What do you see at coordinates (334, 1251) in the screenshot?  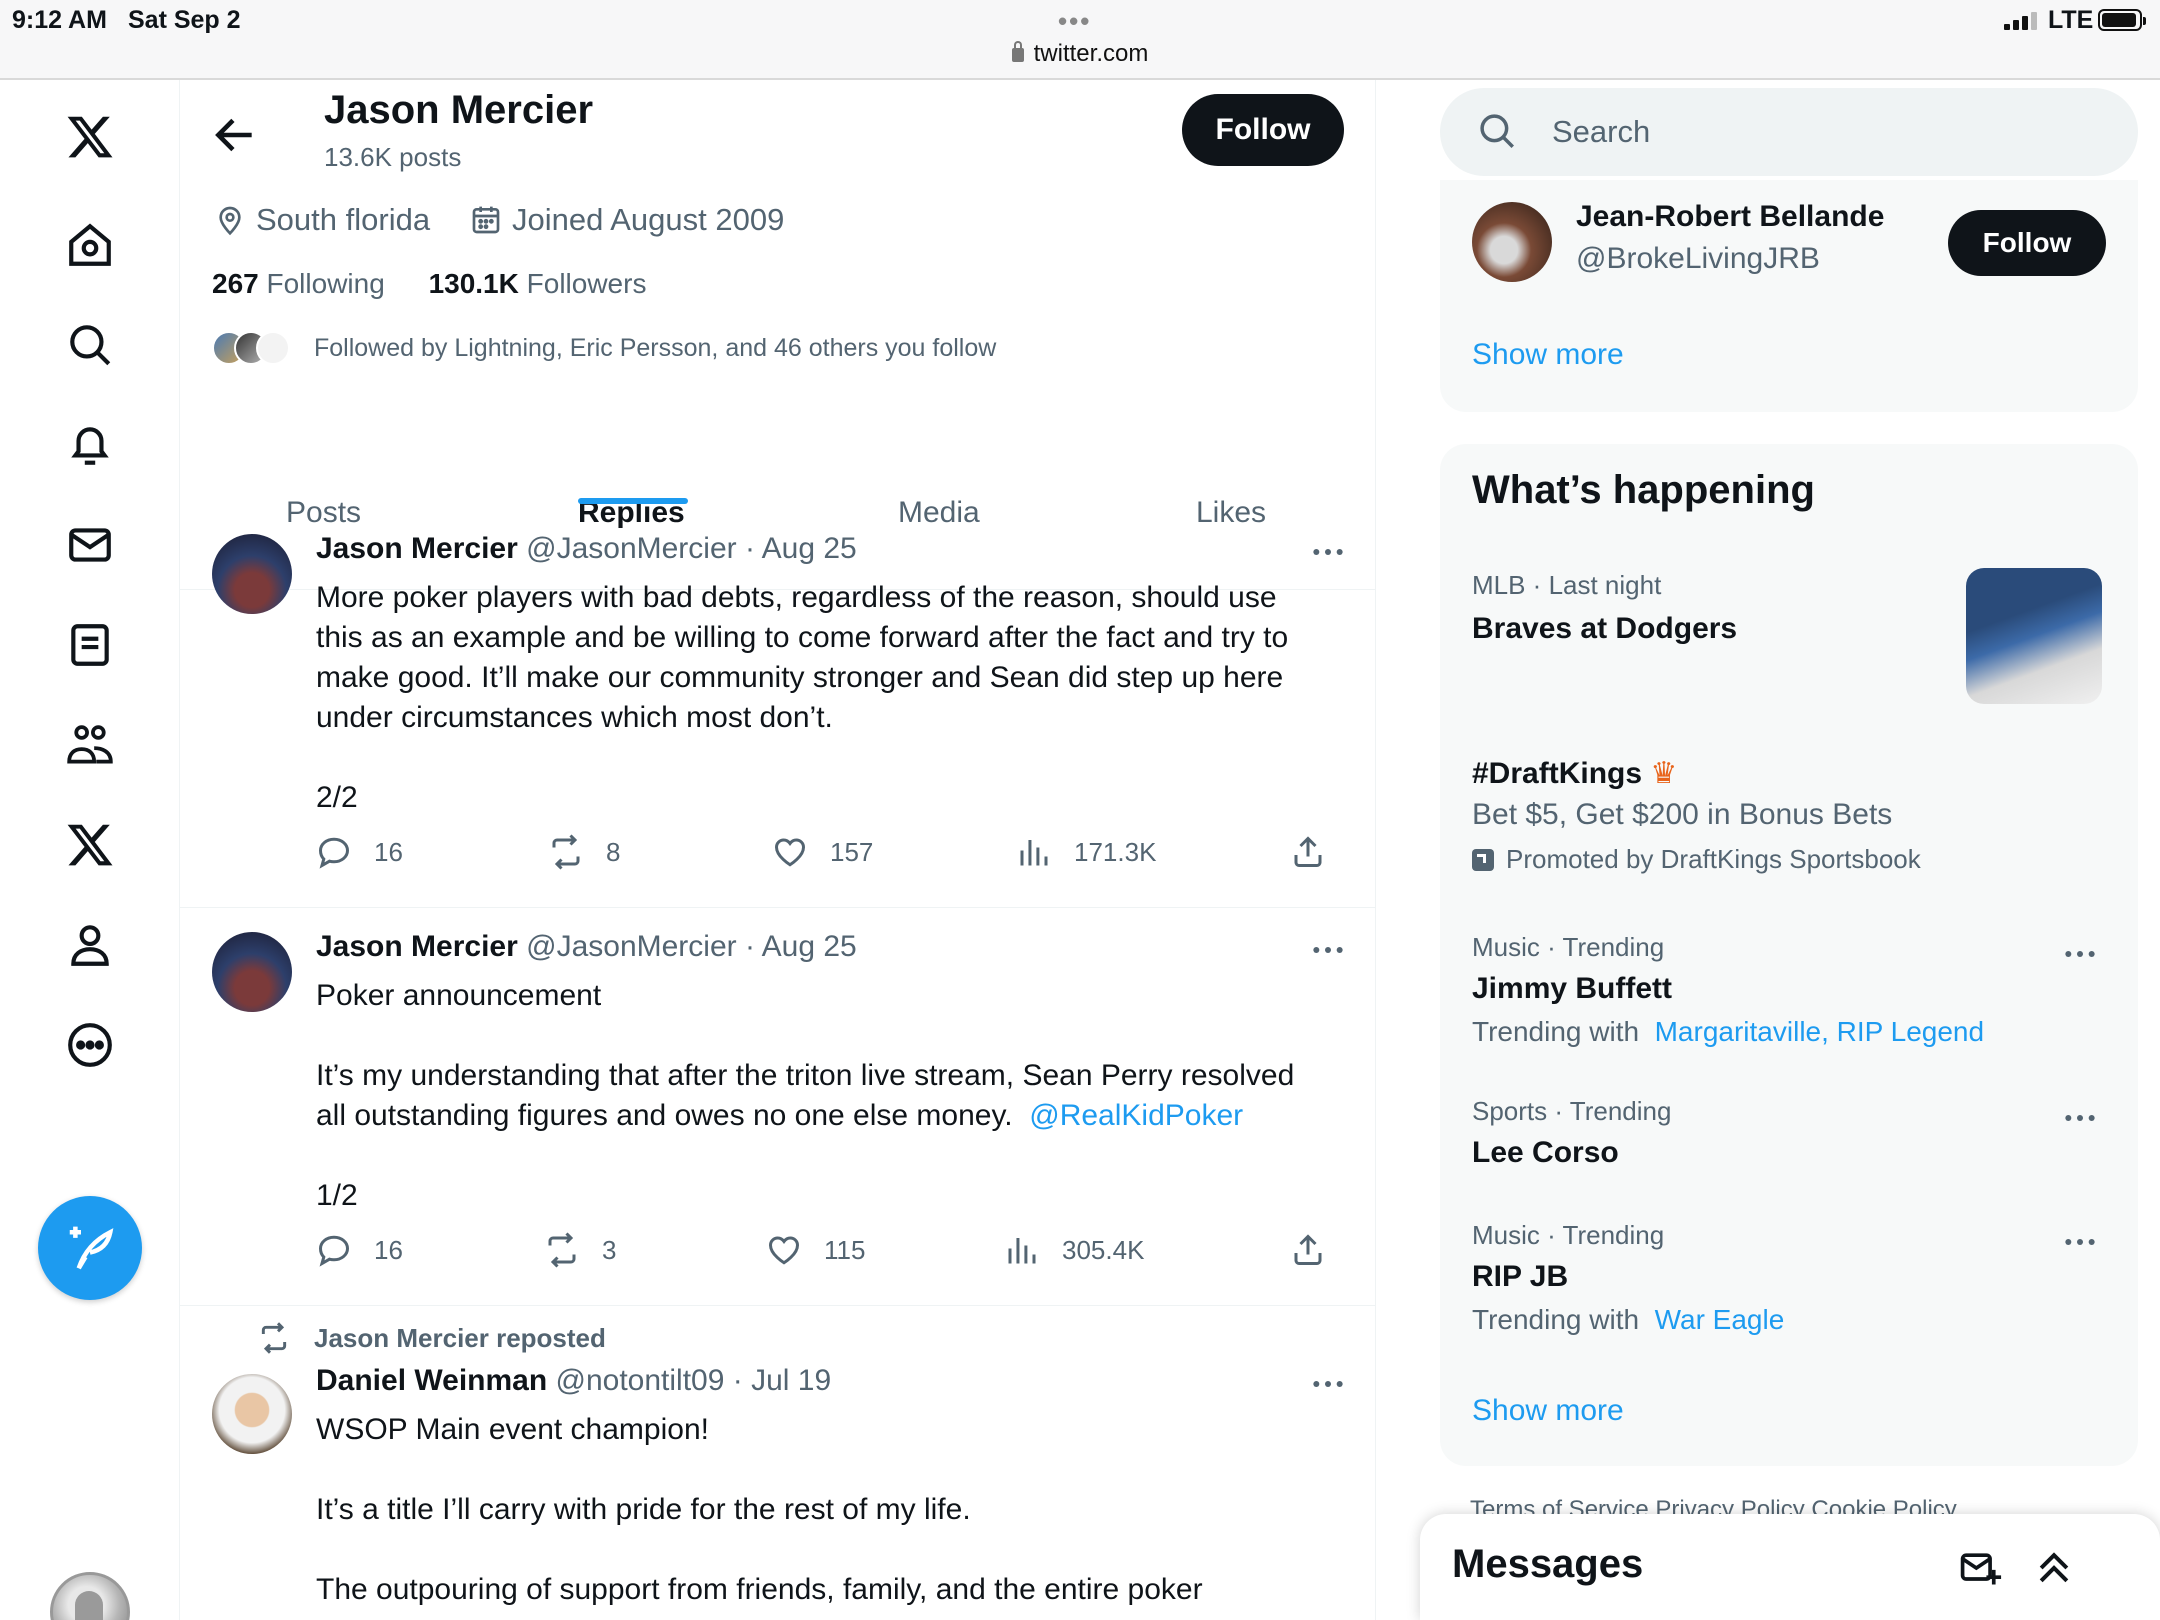 I see `reply-icon` at bounding box center [334, 1251].